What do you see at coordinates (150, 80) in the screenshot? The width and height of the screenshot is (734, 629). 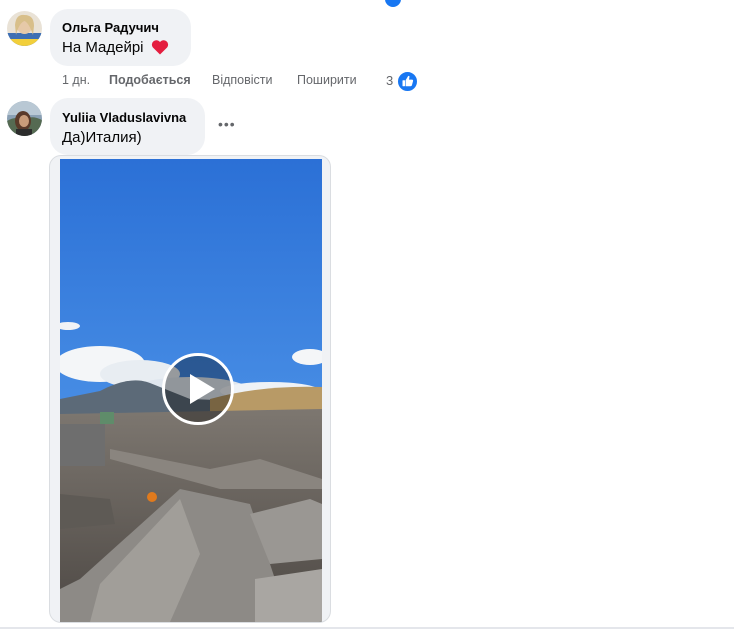 I see `like-button: Подобається` at bounding box center [150, 80].